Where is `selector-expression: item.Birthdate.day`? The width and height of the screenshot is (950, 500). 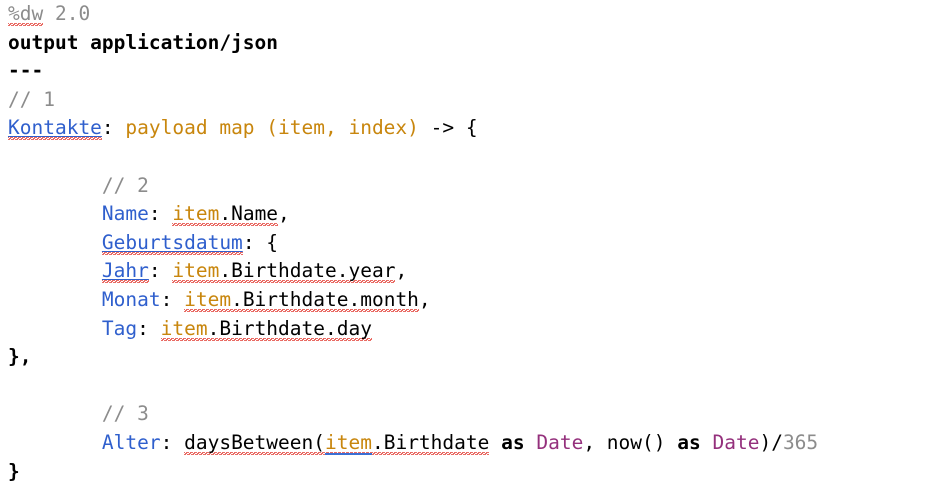
selector-expression: item.Birthdate.day is located at coordinates (266, 329).